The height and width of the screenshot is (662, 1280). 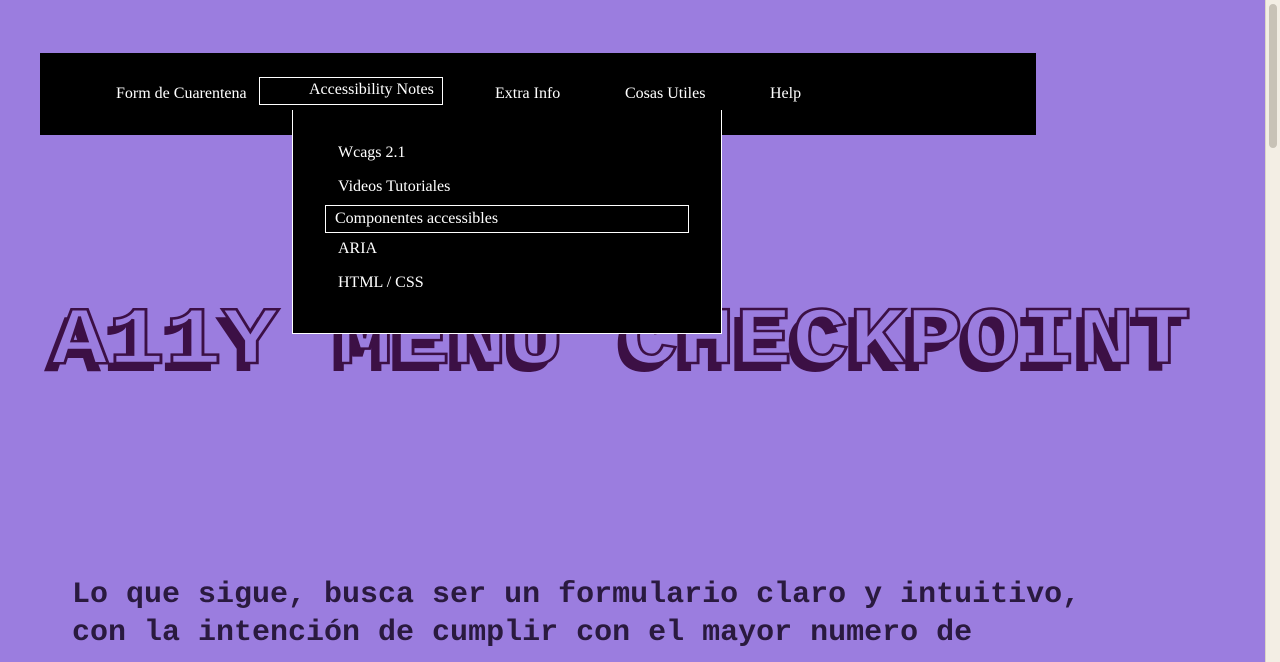 What do you see at coordinates (381, 283) in the screenshot?
I see `dropdown-item-html-css: HTML / CSS` at bounding box center [381, 283].